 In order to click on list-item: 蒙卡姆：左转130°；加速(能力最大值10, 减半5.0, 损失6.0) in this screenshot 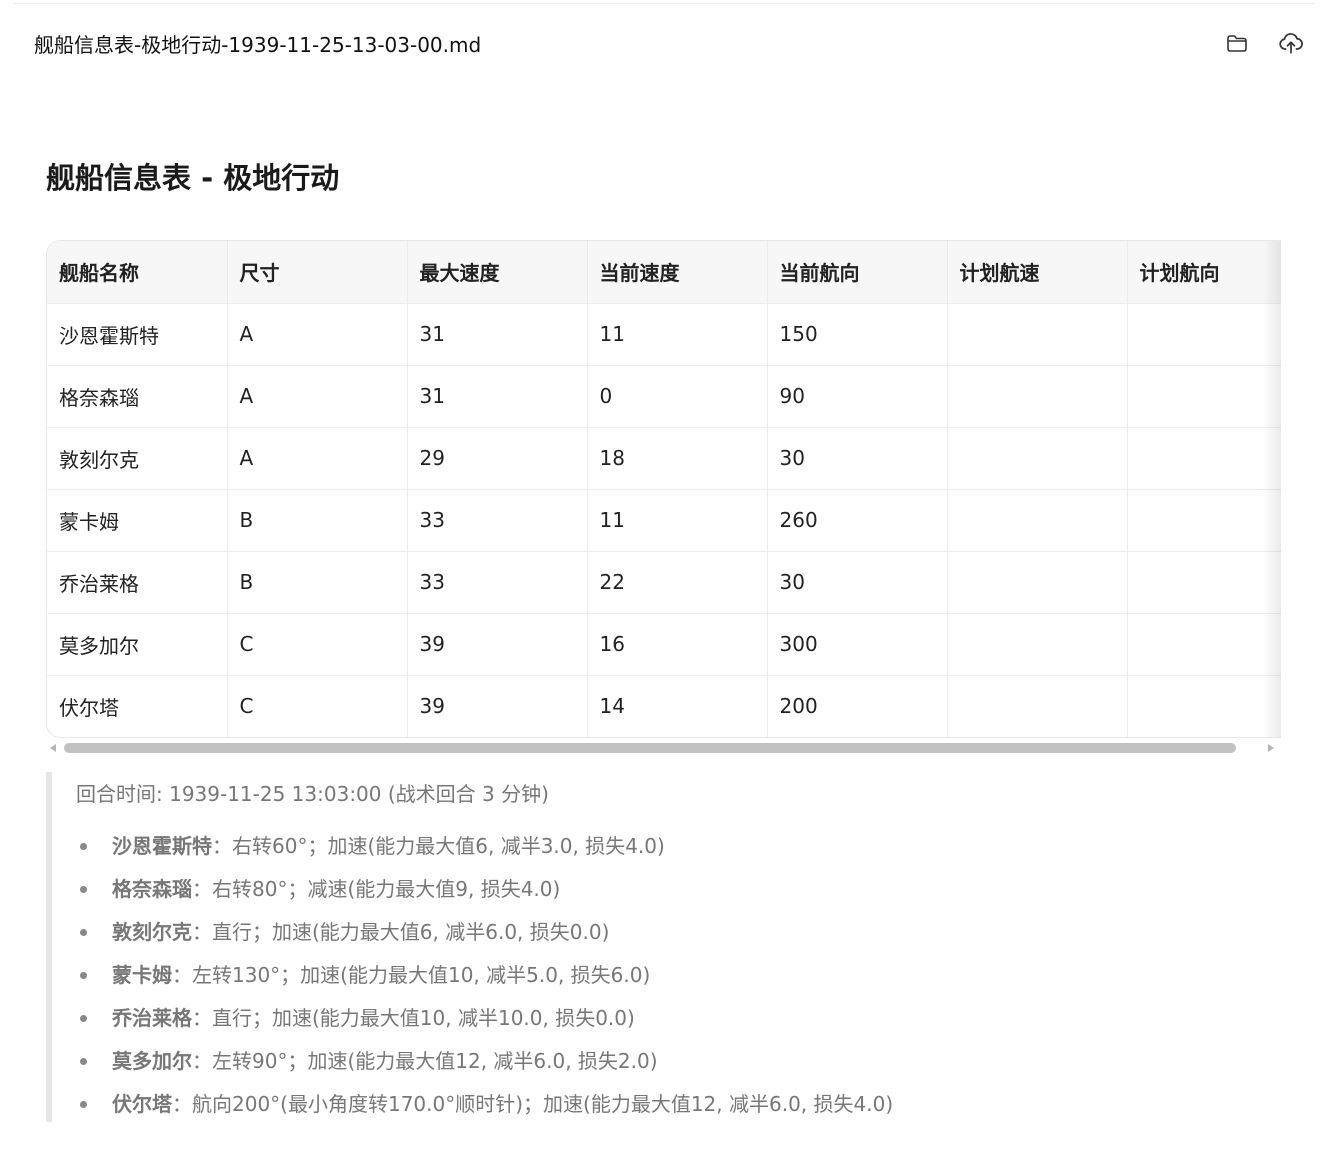, I will do `click(678, 982)`.